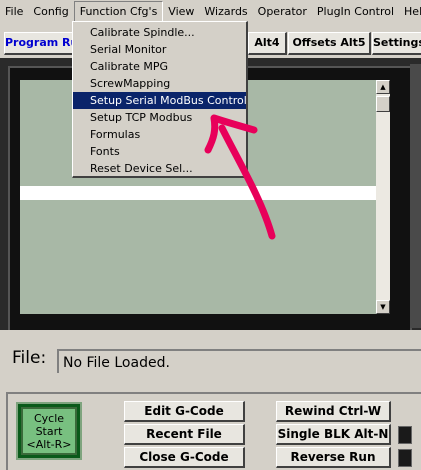 The width and height of the screenshot is (421, 470). Describe the element at coordinates (333, 411) in the screenshot. I see `rewind-button: Rewind Ctrl-W` at that location.